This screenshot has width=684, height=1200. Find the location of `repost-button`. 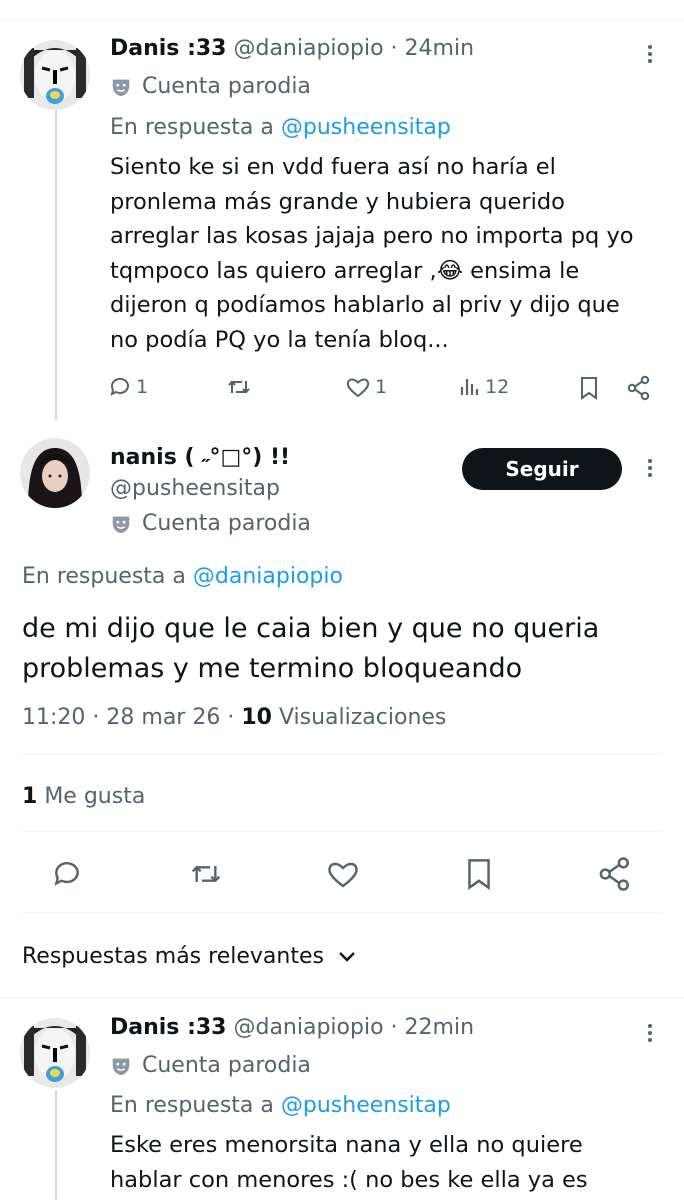

repost-button is located at coordinates (206, 876).